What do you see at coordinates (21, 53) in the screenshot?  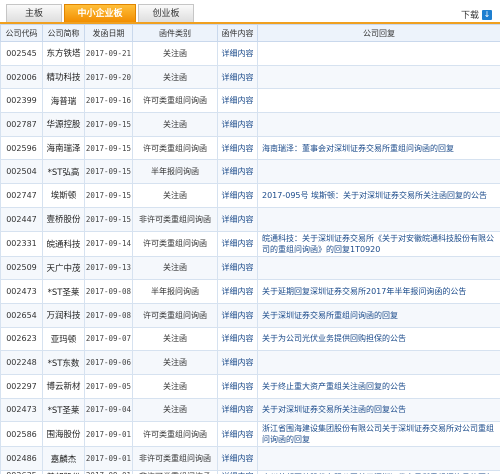 I see `cell-company-code: 002545` at bounding box center [21, 53].